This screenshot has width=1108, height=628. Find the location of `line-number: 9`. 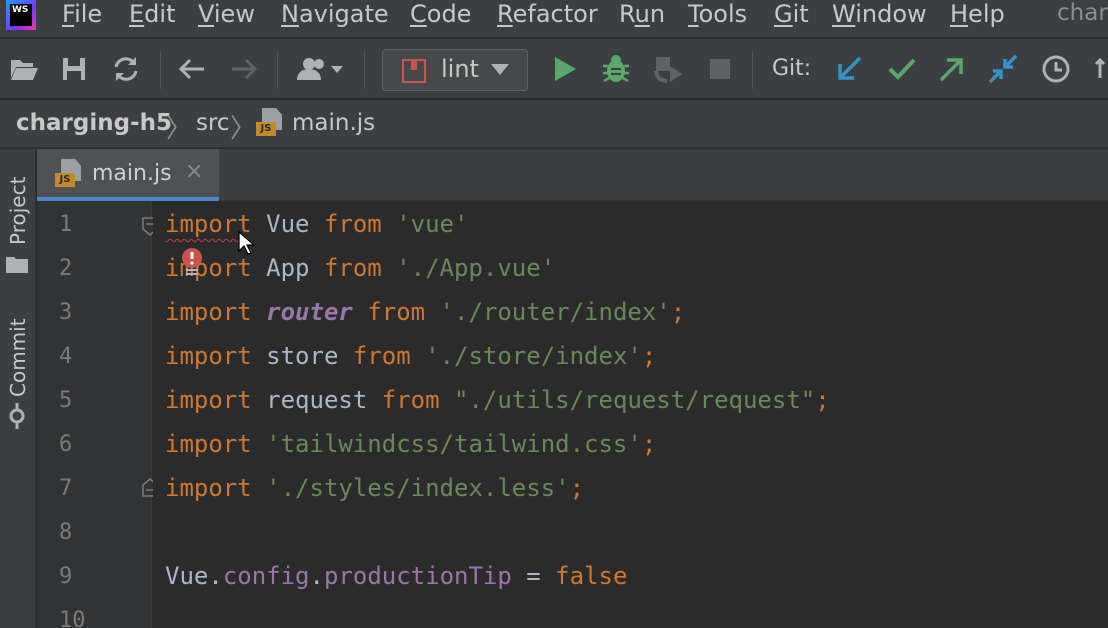

line-number: 9 is located at coordinates (66, 576).